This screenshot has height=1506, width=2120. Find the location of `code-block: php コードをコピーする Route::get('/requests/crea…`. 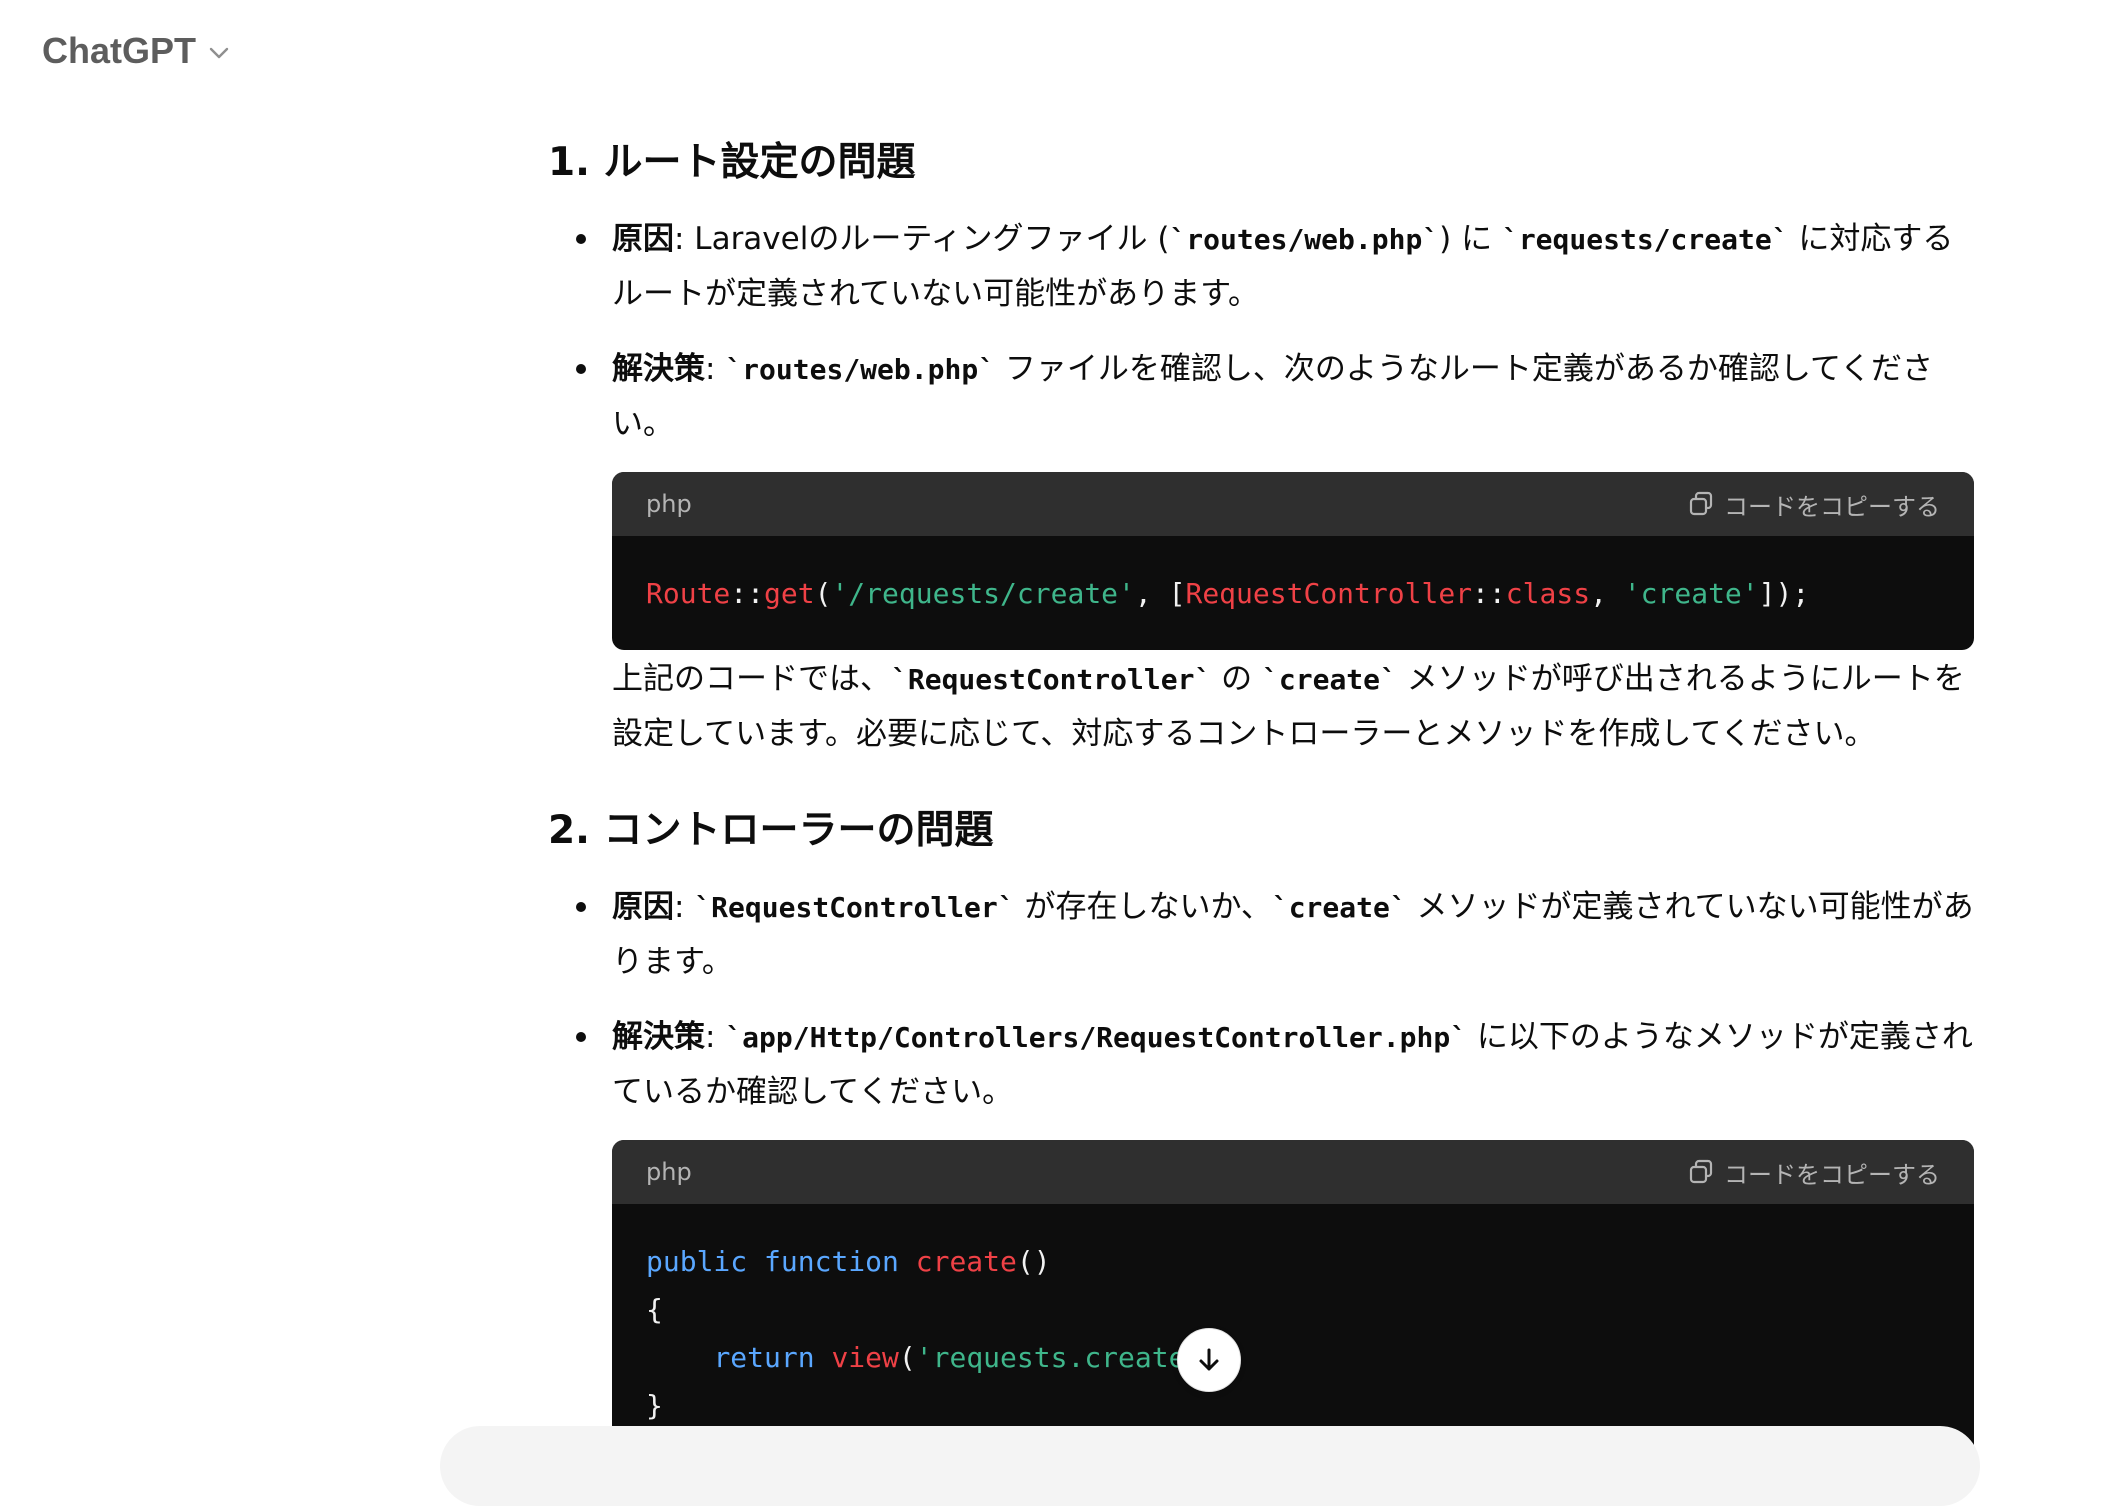

code-block: php コードをコピーする Route::get('/requests/crea… is located at coordinates (1293, 561).